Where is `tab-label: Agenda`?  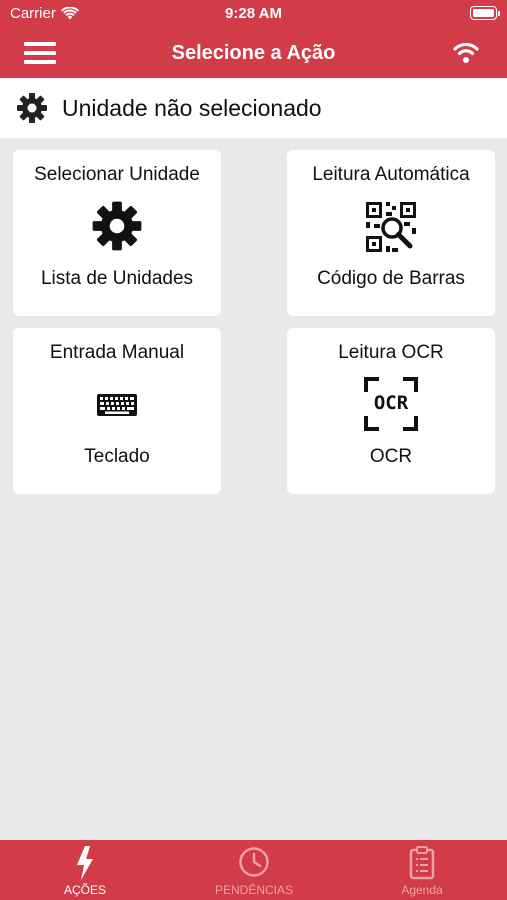
tab-label: Agenda is located at coordinates (422, 890).